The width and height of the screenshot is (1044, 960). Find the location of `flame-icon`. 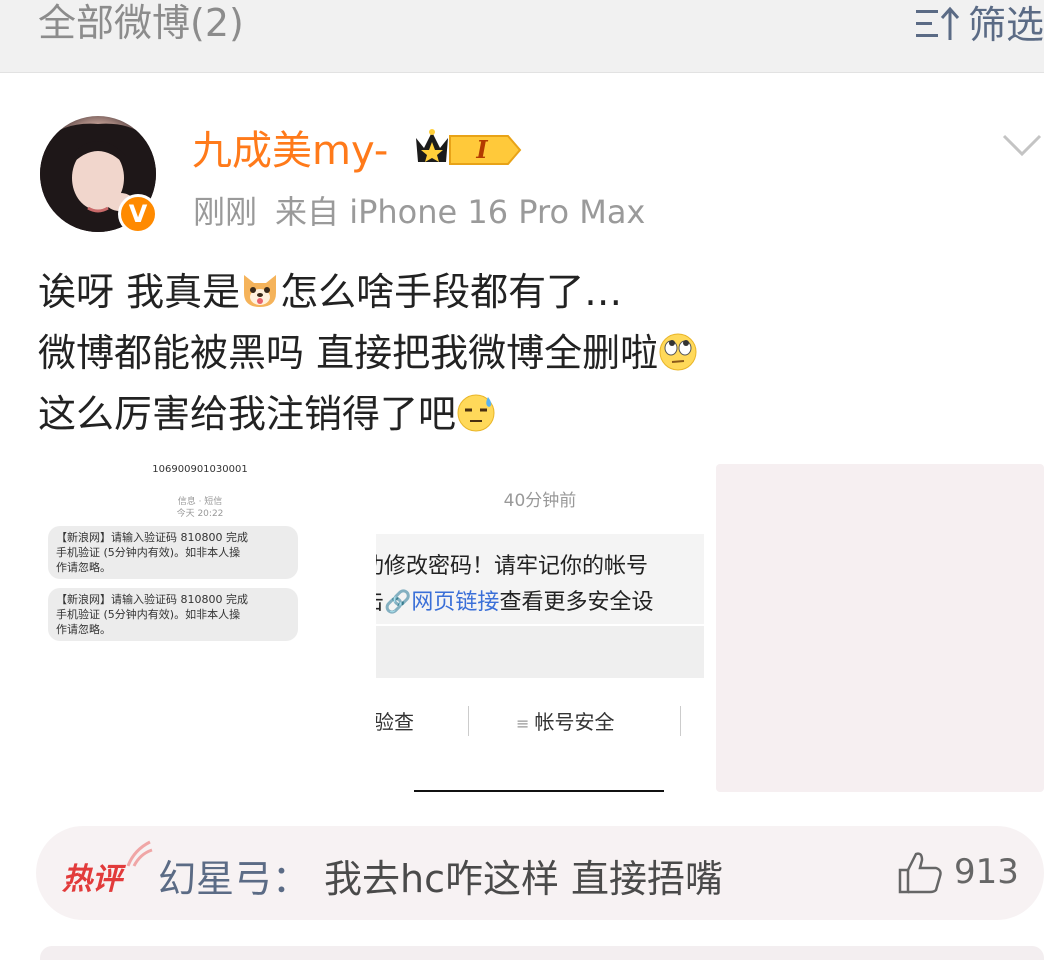

flame-icon is located at coordinates (139, 853).